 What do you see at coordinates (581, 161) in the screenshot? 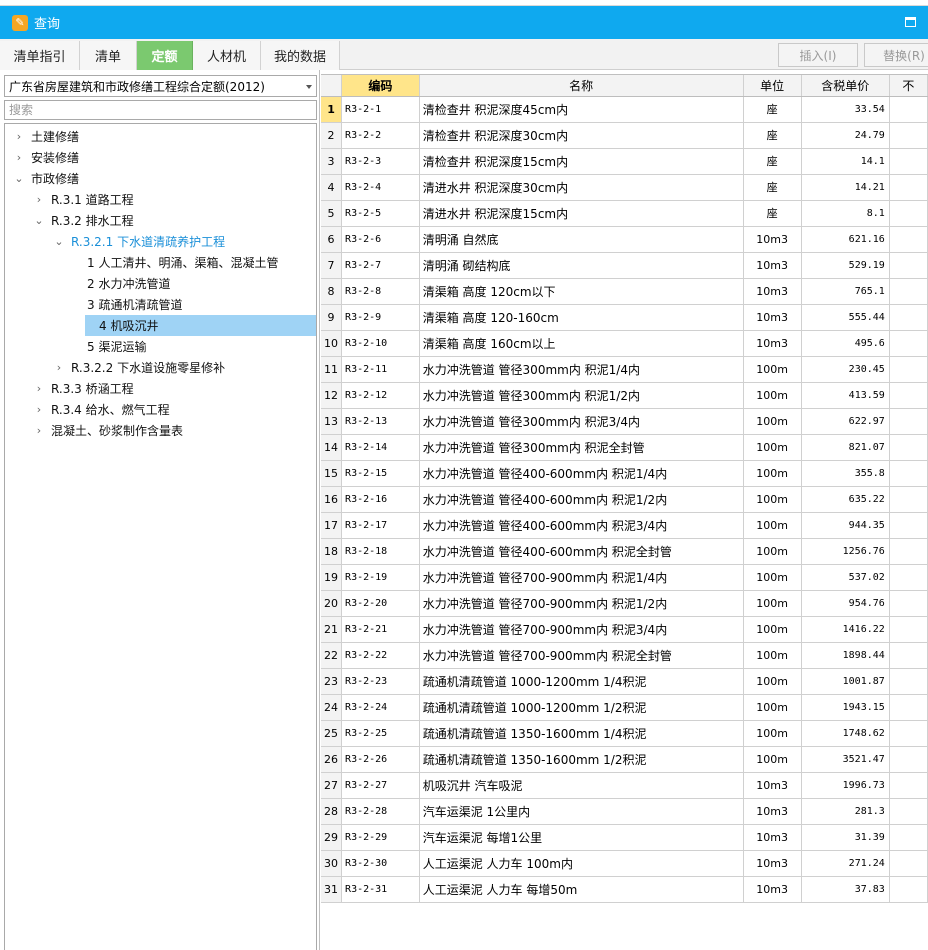
I see `row-name: 清检查井 积泥深度15cm内` at bounding box center [581, 161].